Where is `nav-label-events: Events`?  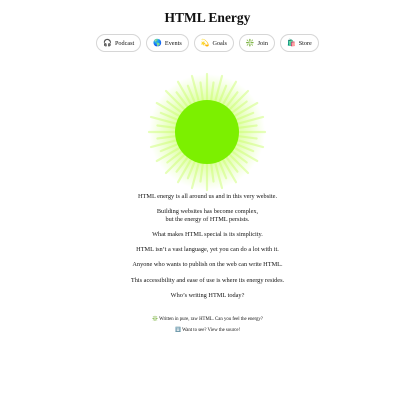
nav-label-events: Events is located at coordinates (173, 43).